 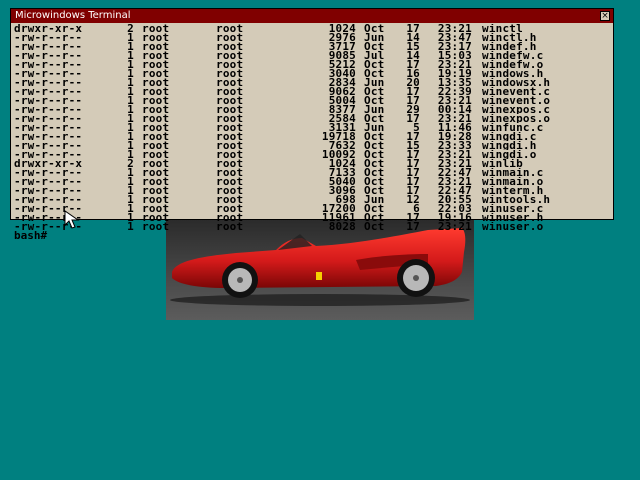 I want to click on file-name: winuser.o, so click(x=513, y=226).